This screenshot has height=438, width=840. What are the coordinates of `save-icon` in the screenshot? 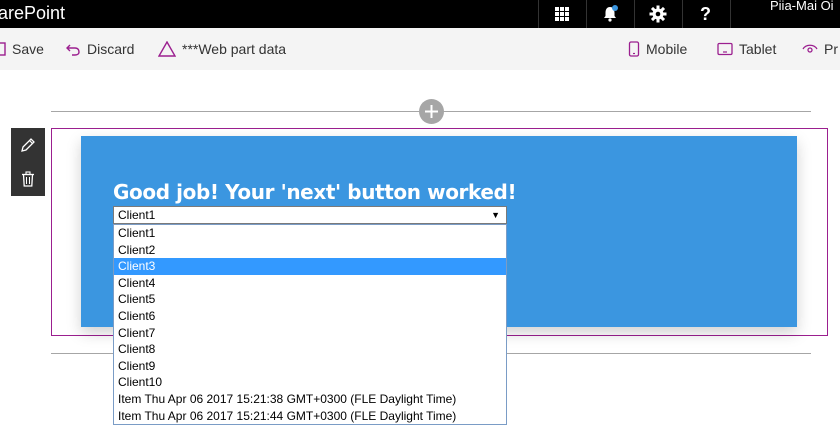 It's located at (3, 49).